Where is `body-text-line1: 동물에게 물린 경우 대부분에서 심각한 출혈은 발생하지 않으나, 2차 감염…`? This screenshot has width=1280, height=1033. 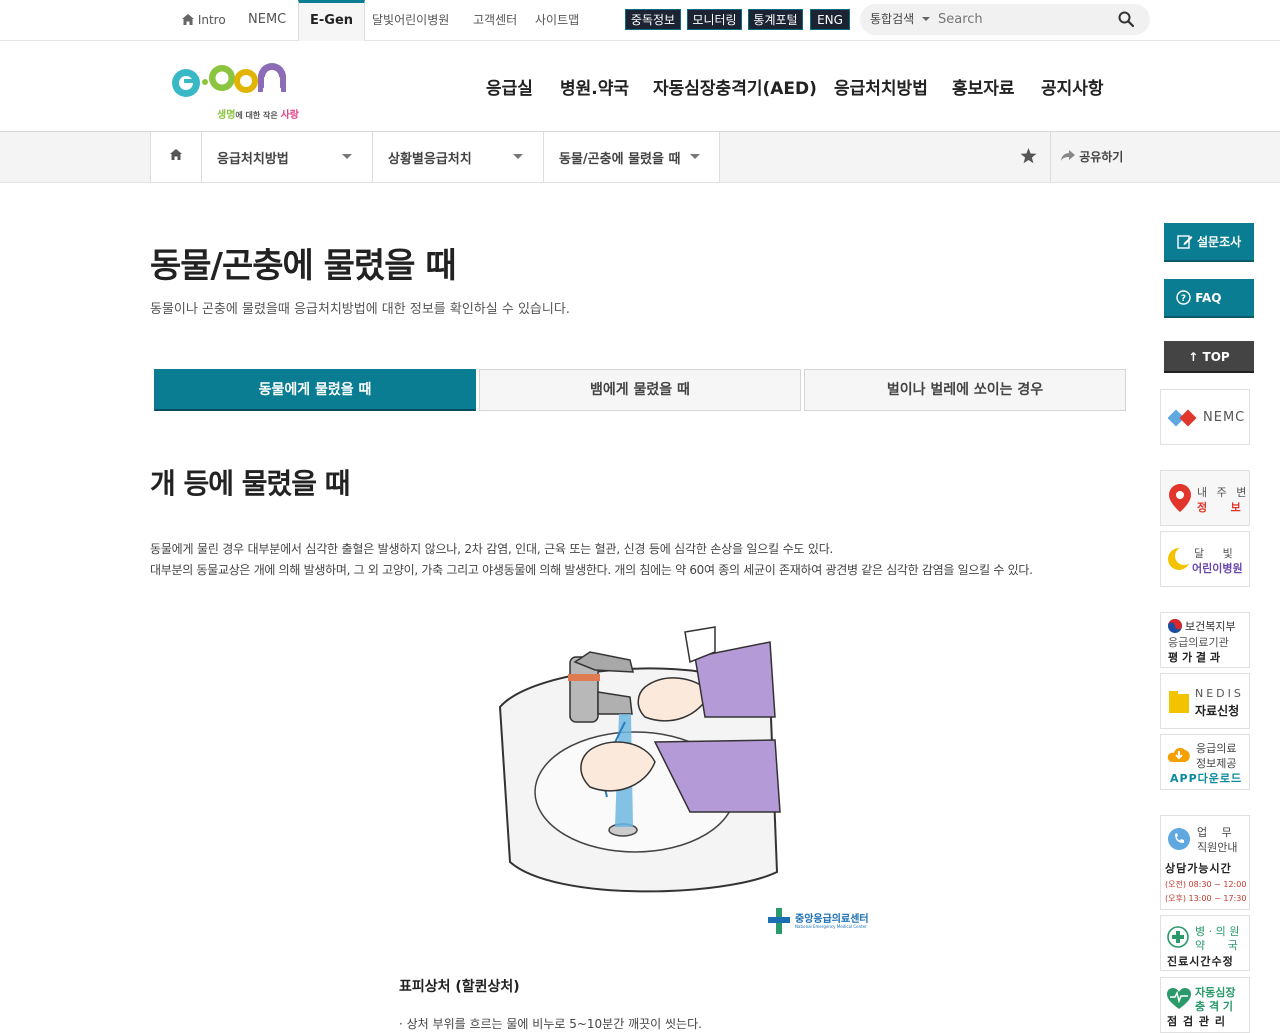 body-text-line1: 동물에게 물린 경우 대부분에서 심각한 출혈은 발생하지 않으나, 2차 감염… is located at coordinates (492, 549).